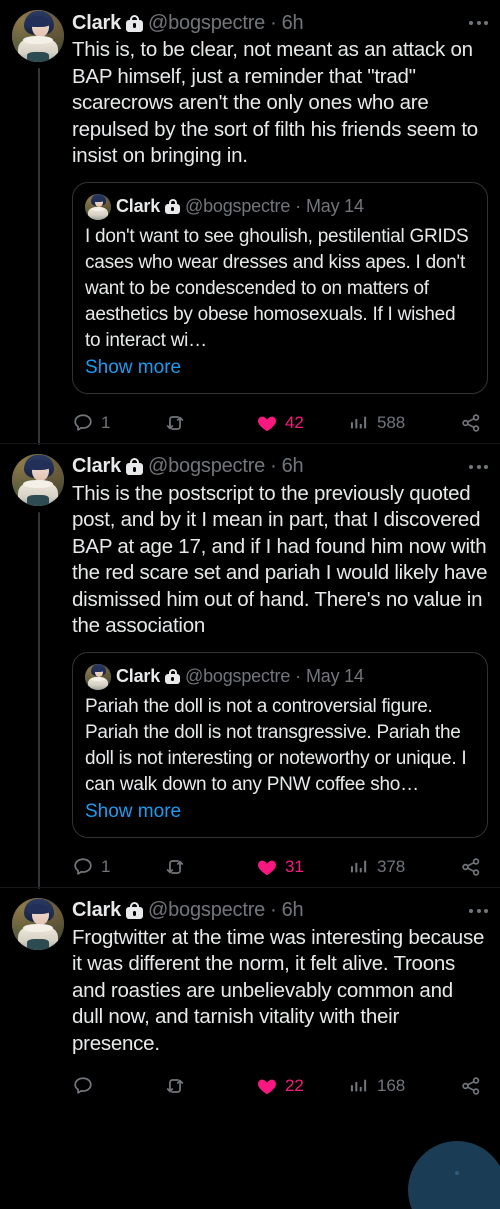 This screenshot has width=500, height=1209. I want to click on like-button: 31, so click(302, 867).